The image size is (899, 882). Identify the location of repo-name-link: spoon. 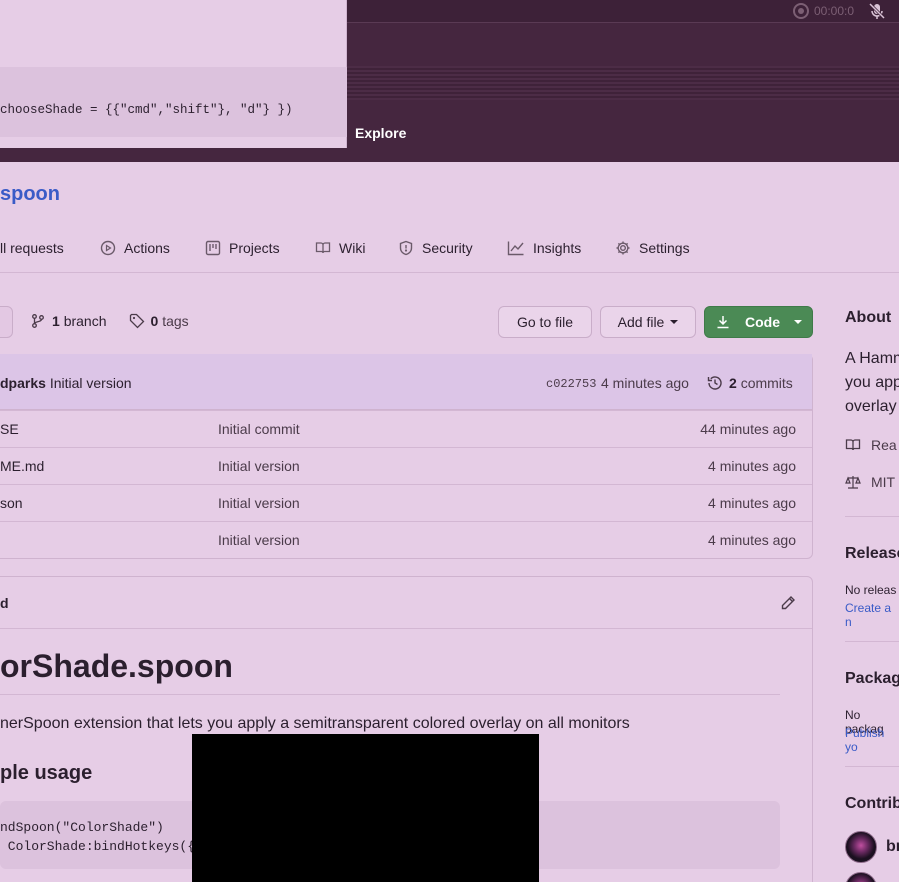
(30, 194).